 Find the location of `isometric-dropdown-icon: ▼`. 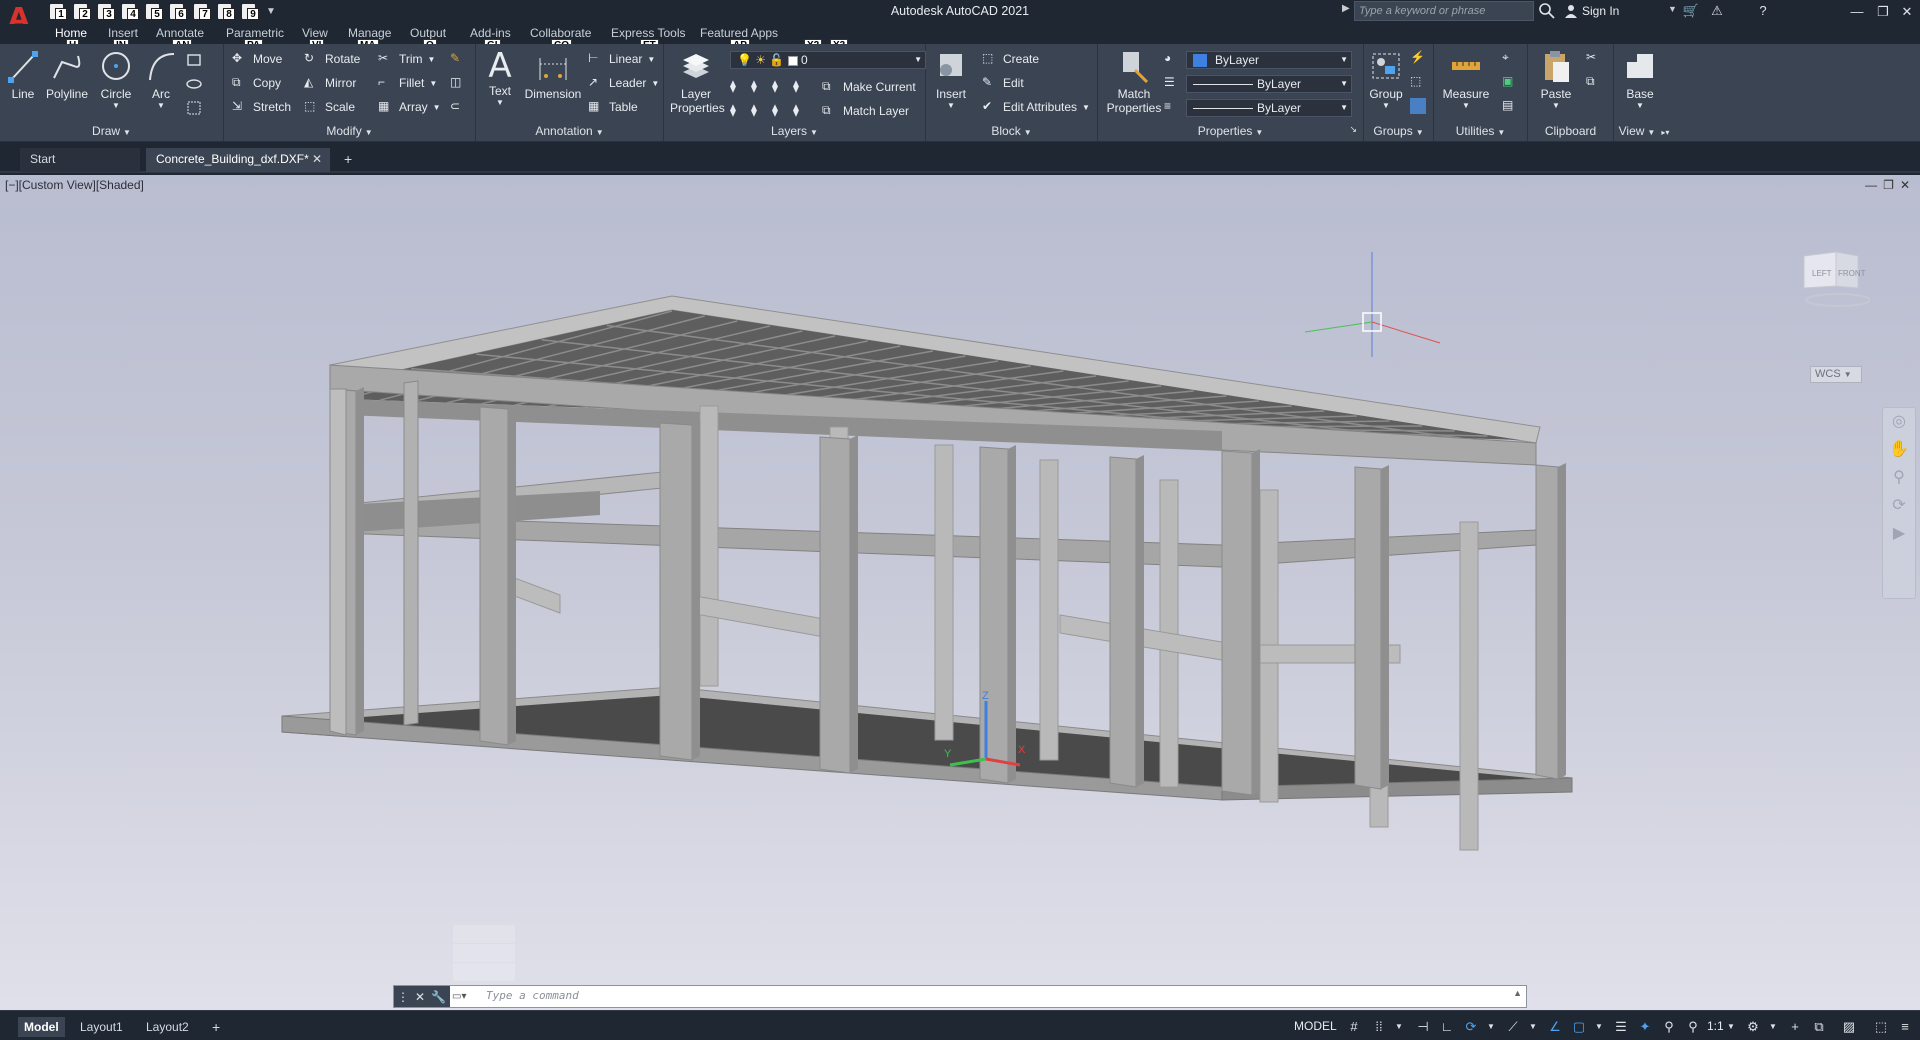

isometric-dropdown-icon: ▼ is located at coordinates (1533, 1027).